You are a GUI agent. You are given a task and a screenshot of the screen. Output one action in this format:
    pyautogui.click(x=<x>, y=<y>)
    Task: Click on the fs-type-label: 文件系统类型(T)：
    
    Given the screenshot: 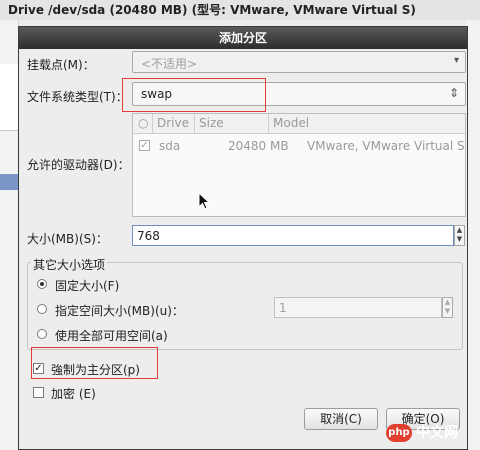 What is the action you would take?
    pyautogui.click(x=77, y=97)
    